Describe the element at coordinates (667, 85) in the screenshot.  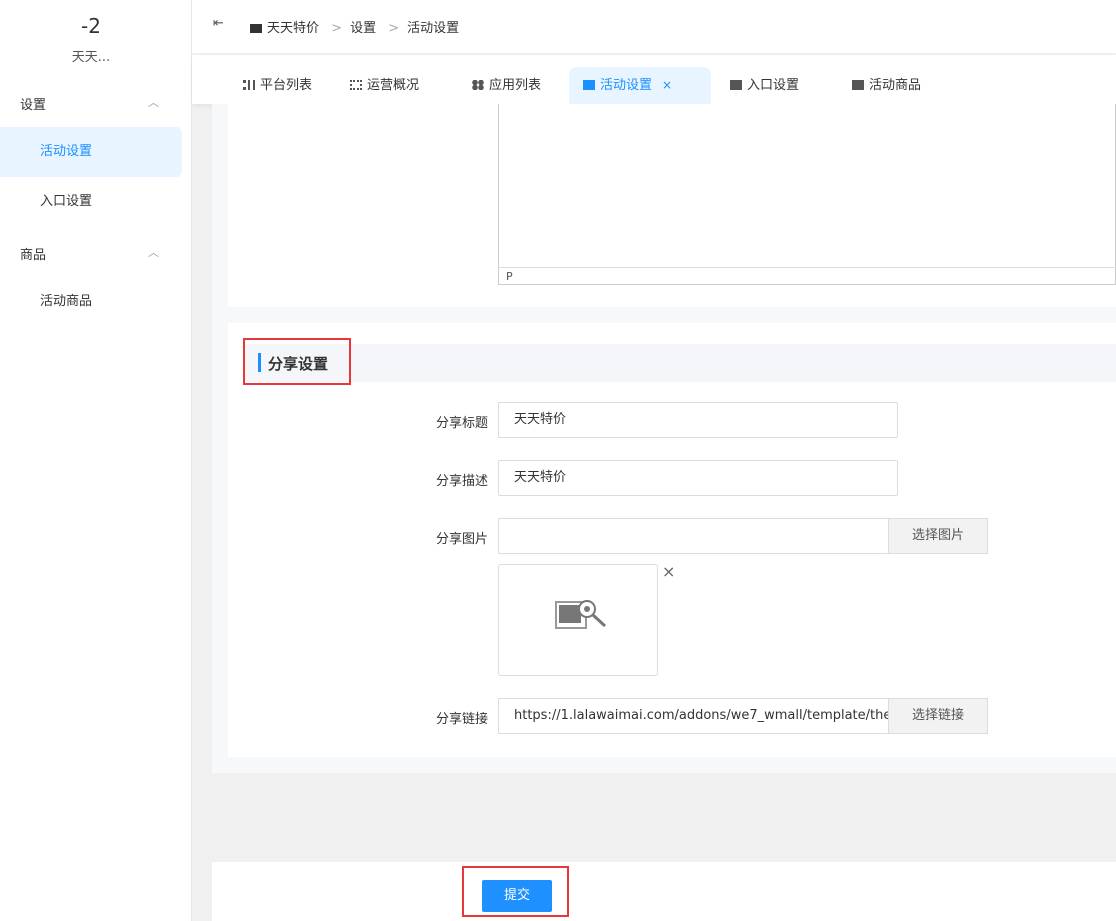
I see `close-tab-icon: ×` at that location.